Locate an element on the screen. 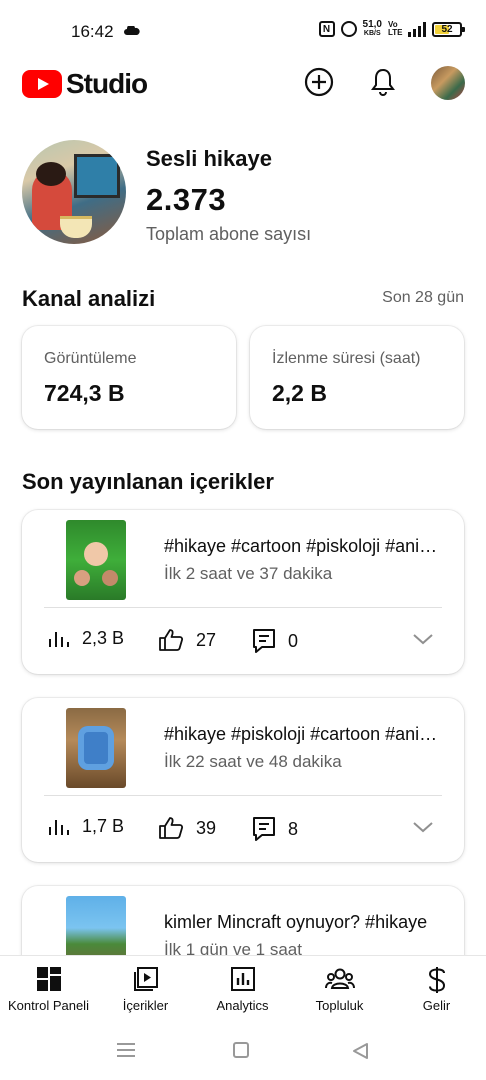  system-navigation-bar is located at coordinates (243, 1052).